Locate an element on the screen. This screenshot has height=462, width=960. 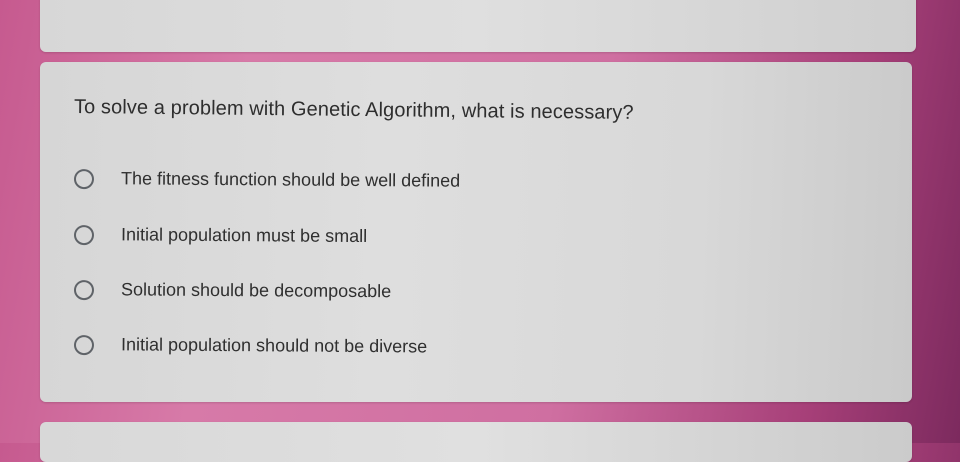
answer-option-label: Initial population must be small is located at coordinates (244, 235).